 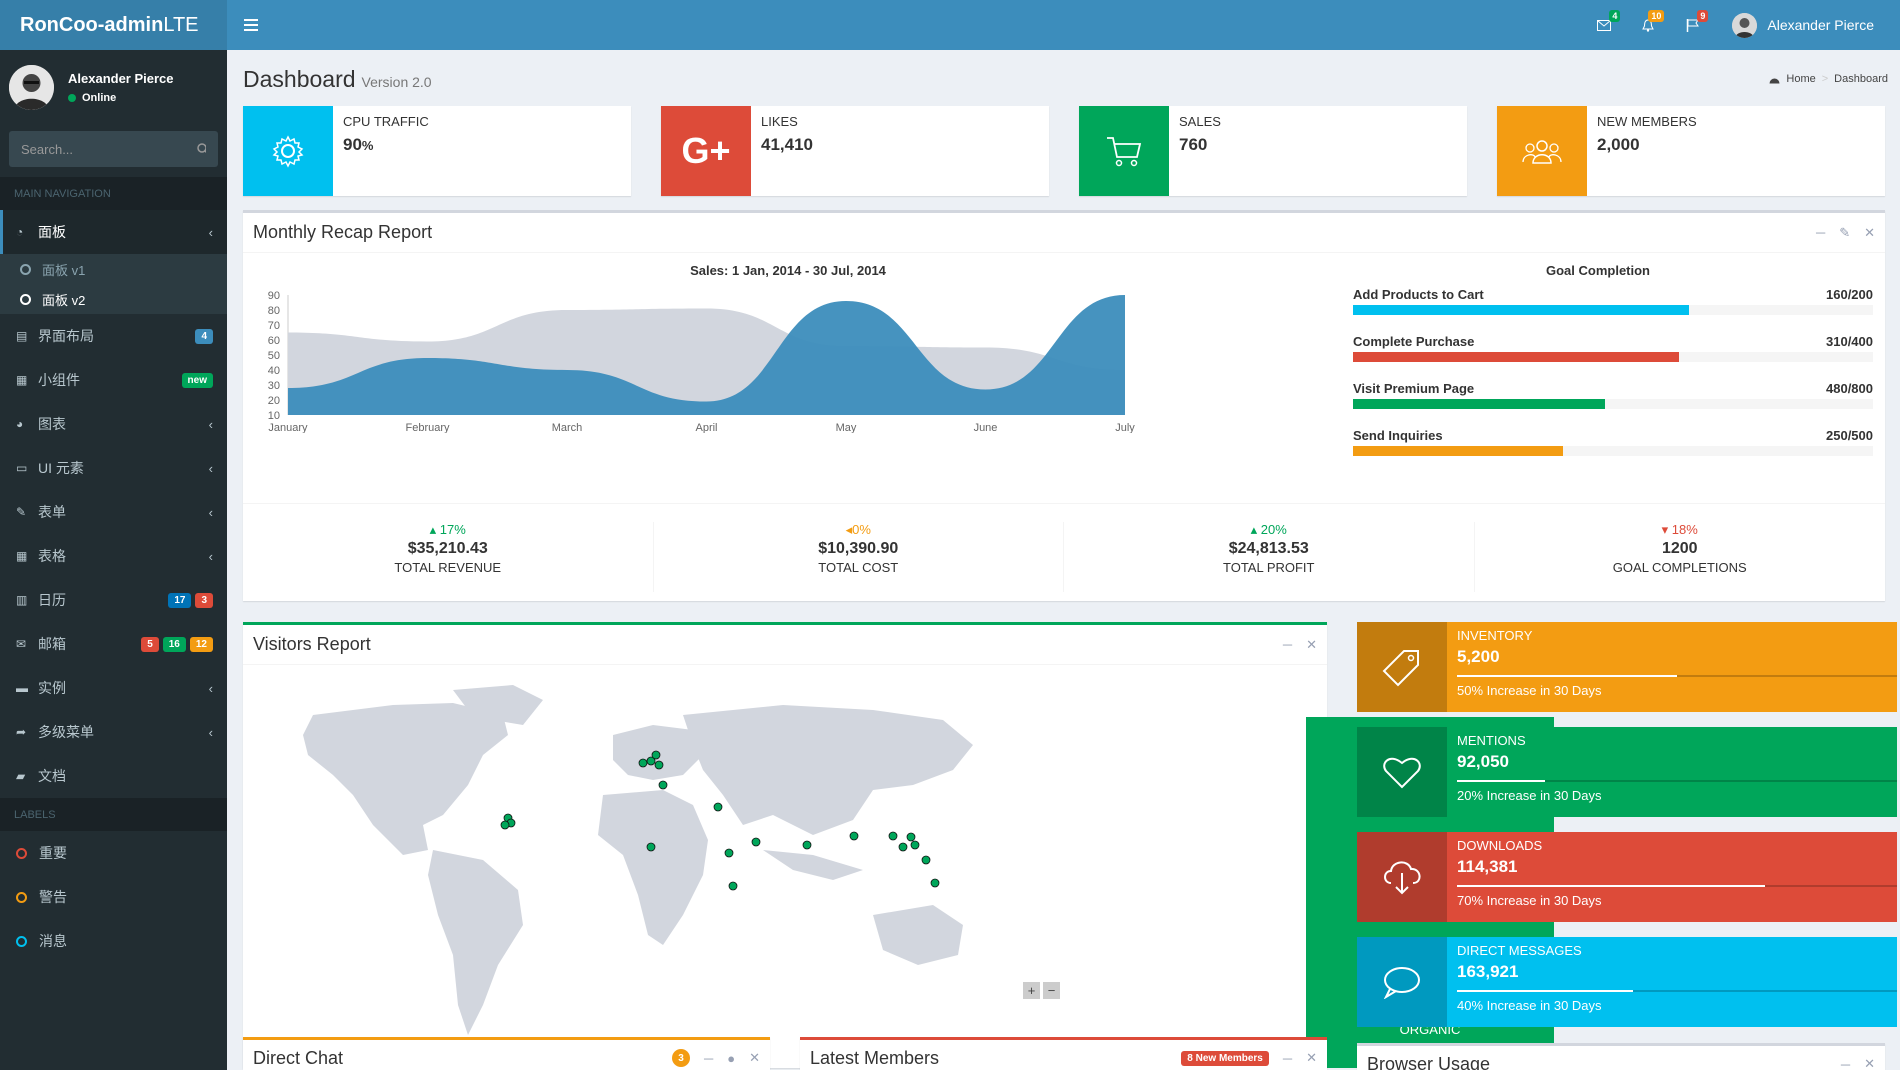 What do you see at coordinates (1774, 80) in the screenshot?
I see `dashboard-icon` at bounding box center [1774, 80].